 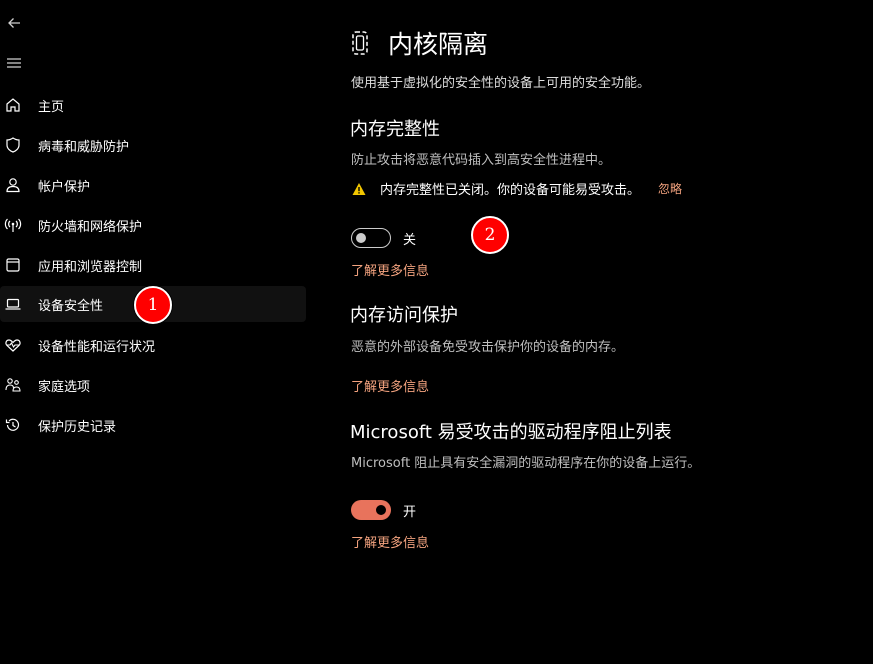 What do you see at coordinates (51, 107) in the screenshot?
I see `sidebar-item-label: 主页` at bounding box center [51, 107].